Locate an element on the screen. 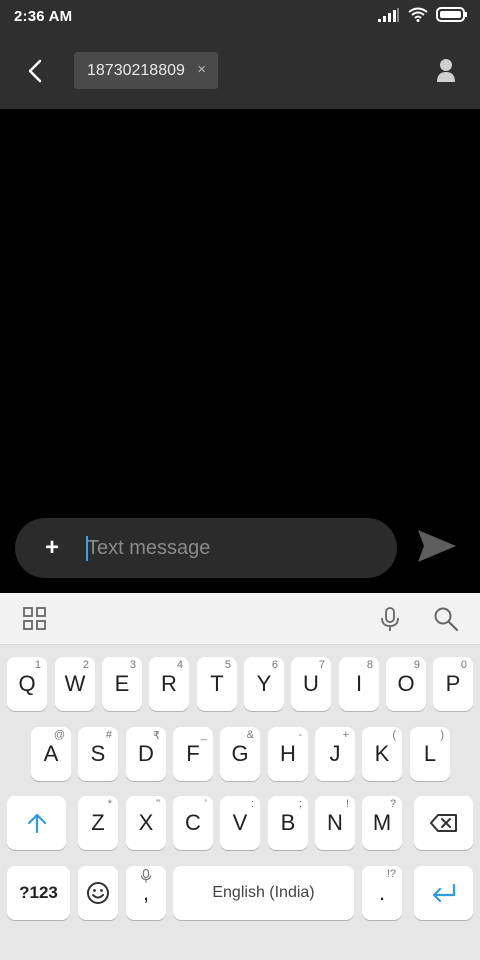 The image size is (480, 960). message-input is located at coordinates (235, 548).